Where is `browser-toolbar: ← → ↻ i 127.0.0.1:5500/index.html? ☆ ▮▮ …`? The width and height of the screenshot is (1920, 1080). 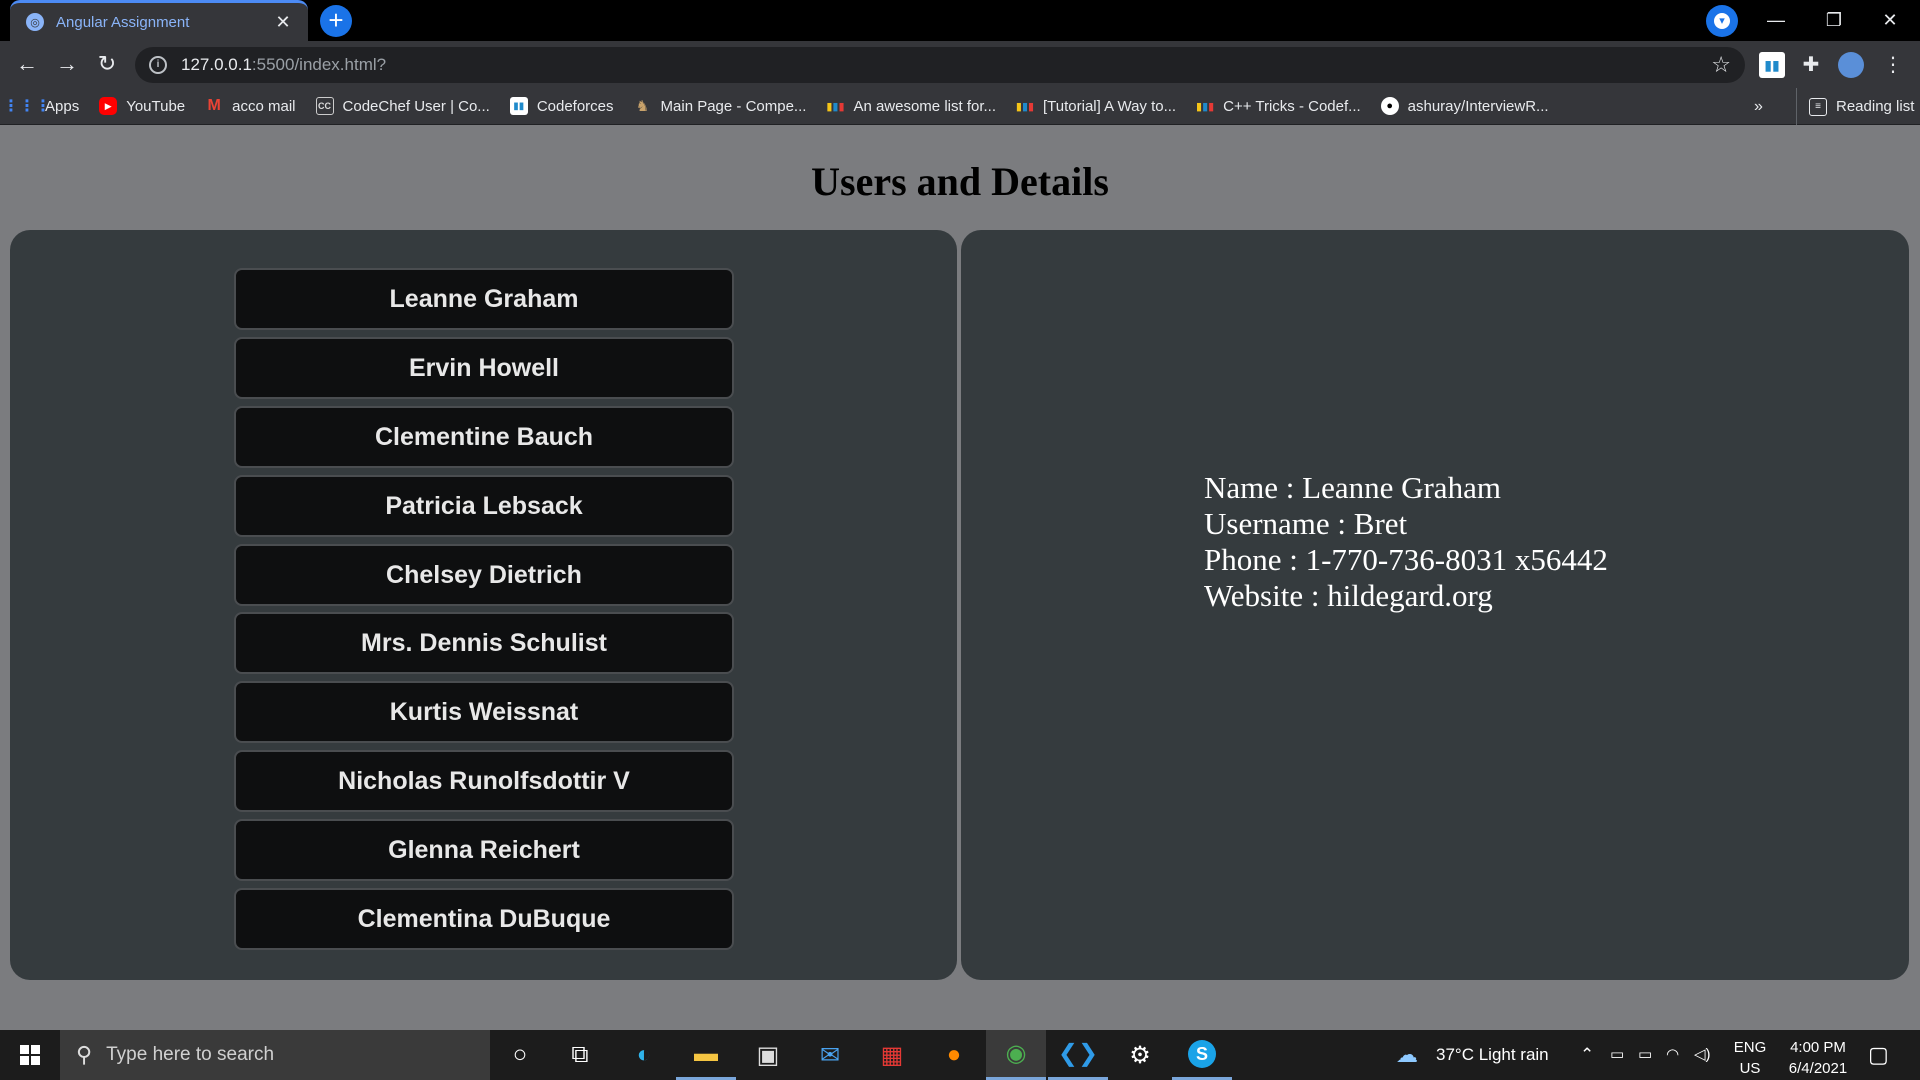
browser-toolbar: ← → ↻ i 127.0.0.1:5500/index.html? ☆ ▮▮ … is located at coordinates (960, 64).